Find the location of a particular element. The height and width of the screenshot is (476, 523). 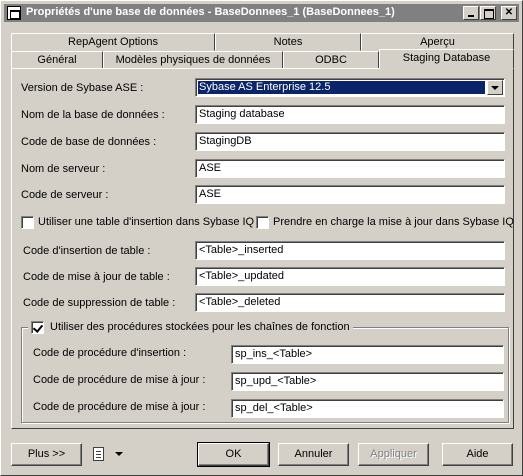

tab-notes: Notes is located at coordinates (288, 42).